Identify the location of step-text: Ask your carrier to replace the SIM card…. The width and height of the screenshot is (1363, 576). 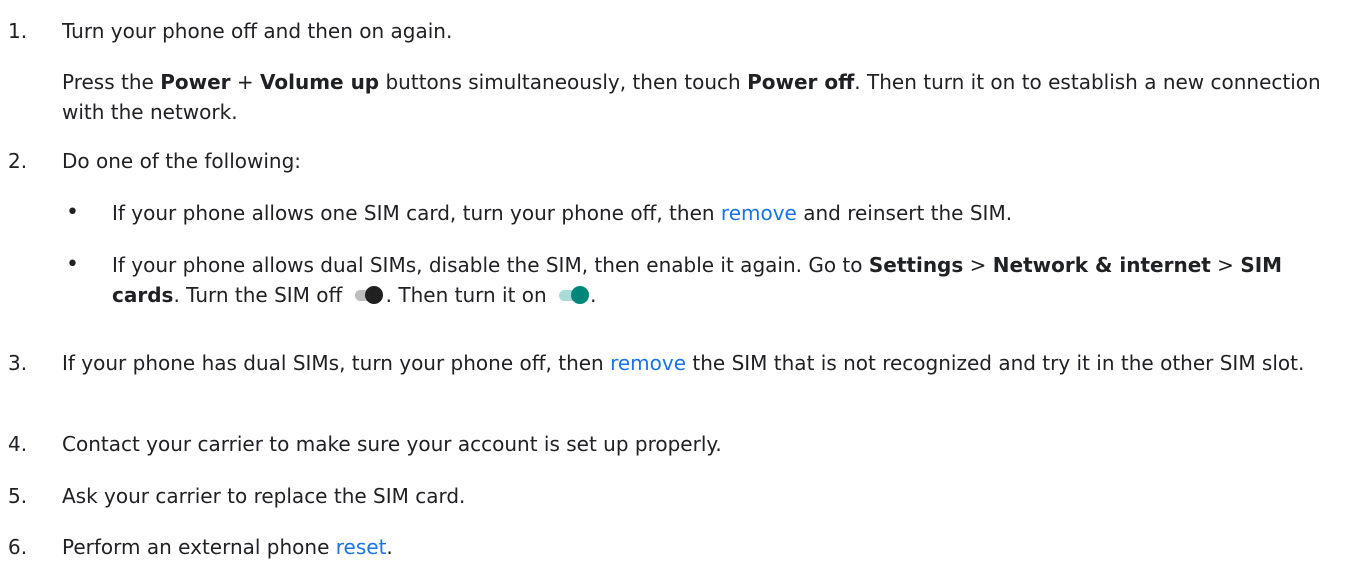
(264, 496).